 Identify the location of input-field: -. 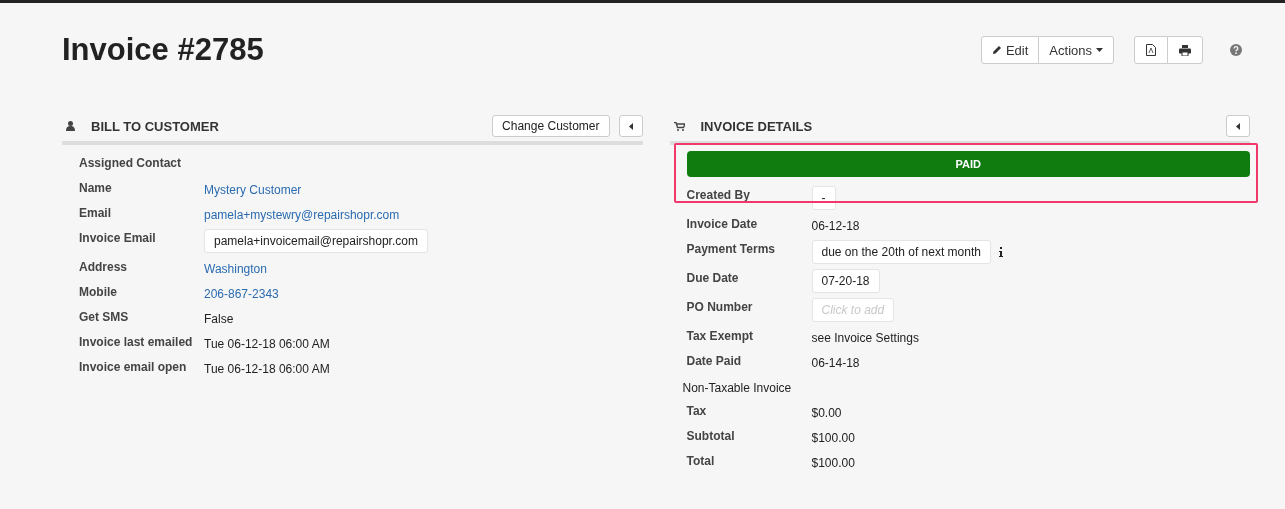
(823, 198).